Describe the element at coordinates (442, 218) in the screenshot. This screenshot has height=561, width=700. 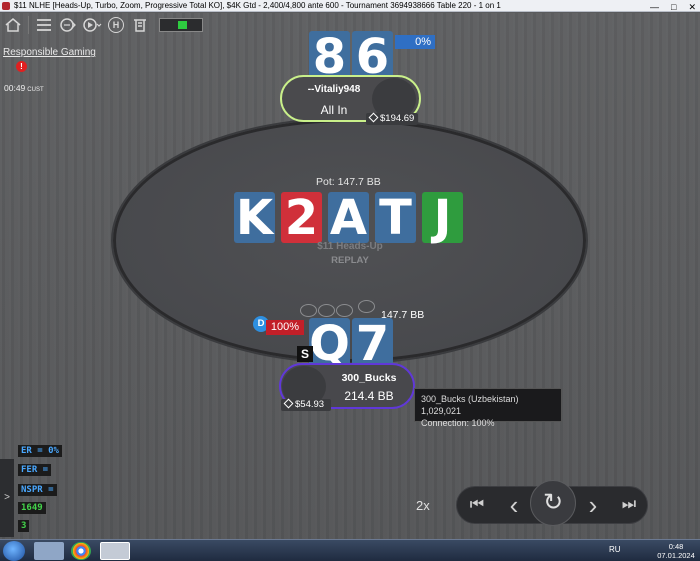
I see `board-card-5: J` at that location.